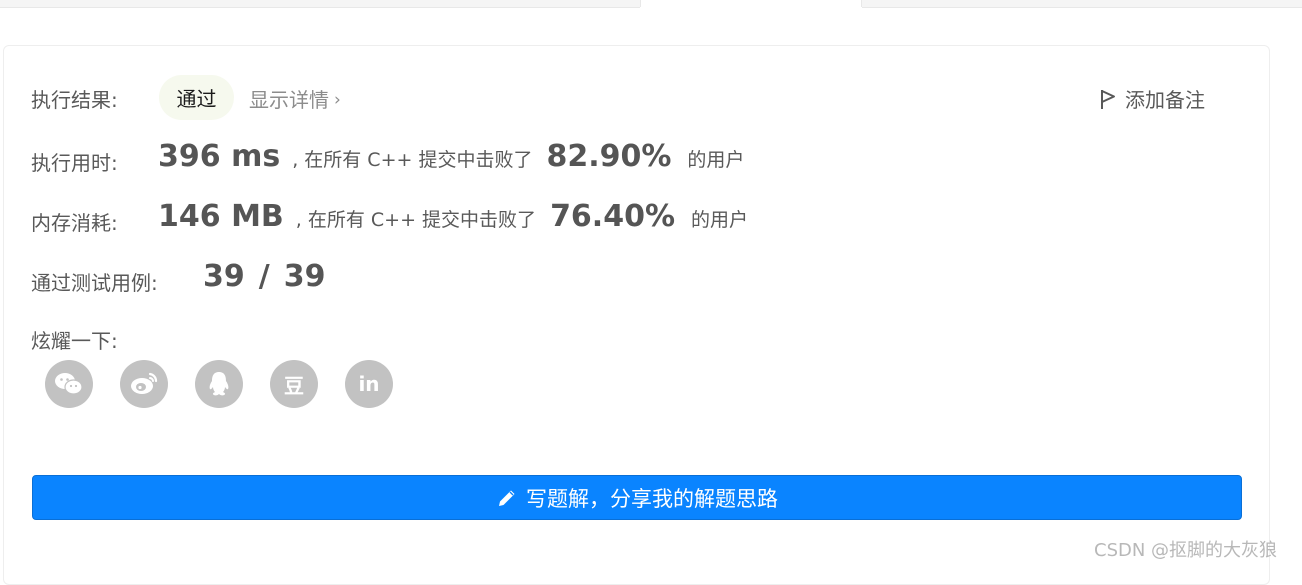  I want to click on chevron-right-icon: ›, so click(337, 100).